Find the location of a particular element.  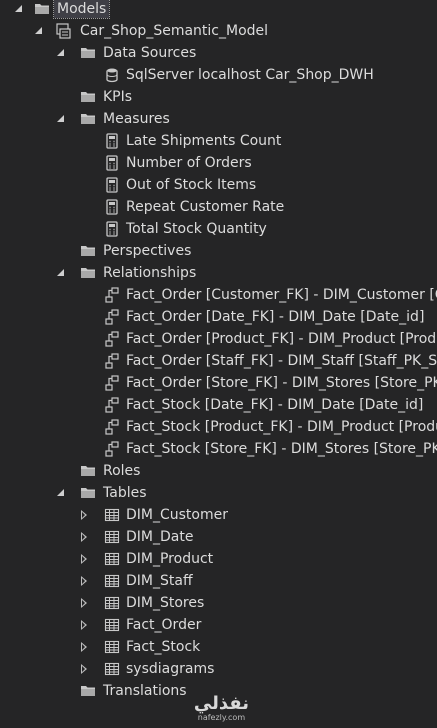

tree-node-measure: Total Stock Quantity is located at coordinates (218, 229).